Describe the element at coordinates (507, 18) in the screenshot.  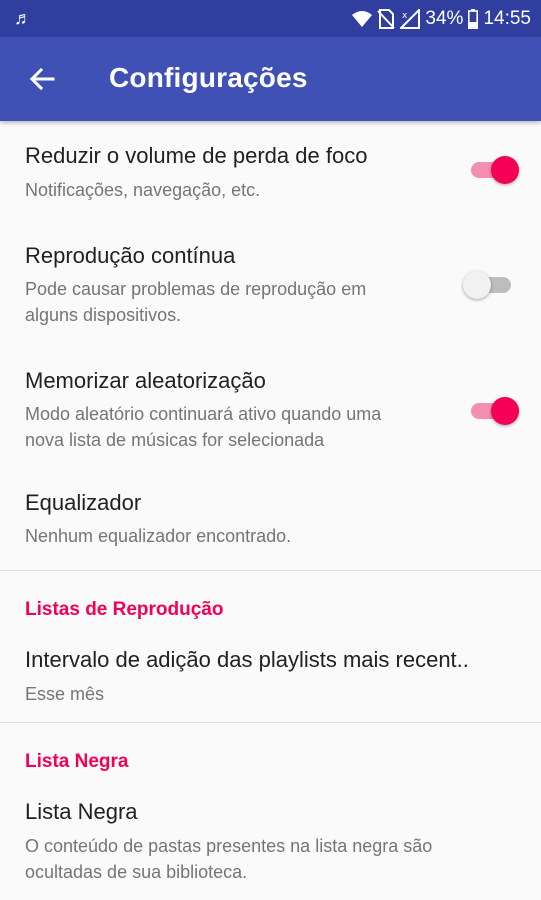
I see `clock: 14:55` at that location.